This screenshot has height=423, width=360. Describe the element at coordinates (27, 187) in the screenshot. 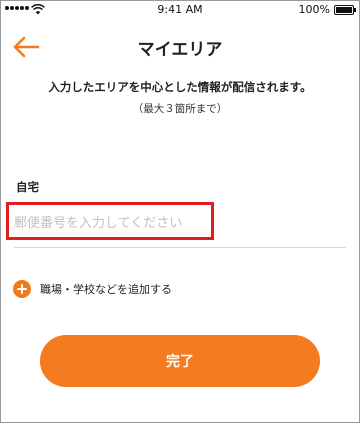

I see `home-field-label: 自宅` at that location.